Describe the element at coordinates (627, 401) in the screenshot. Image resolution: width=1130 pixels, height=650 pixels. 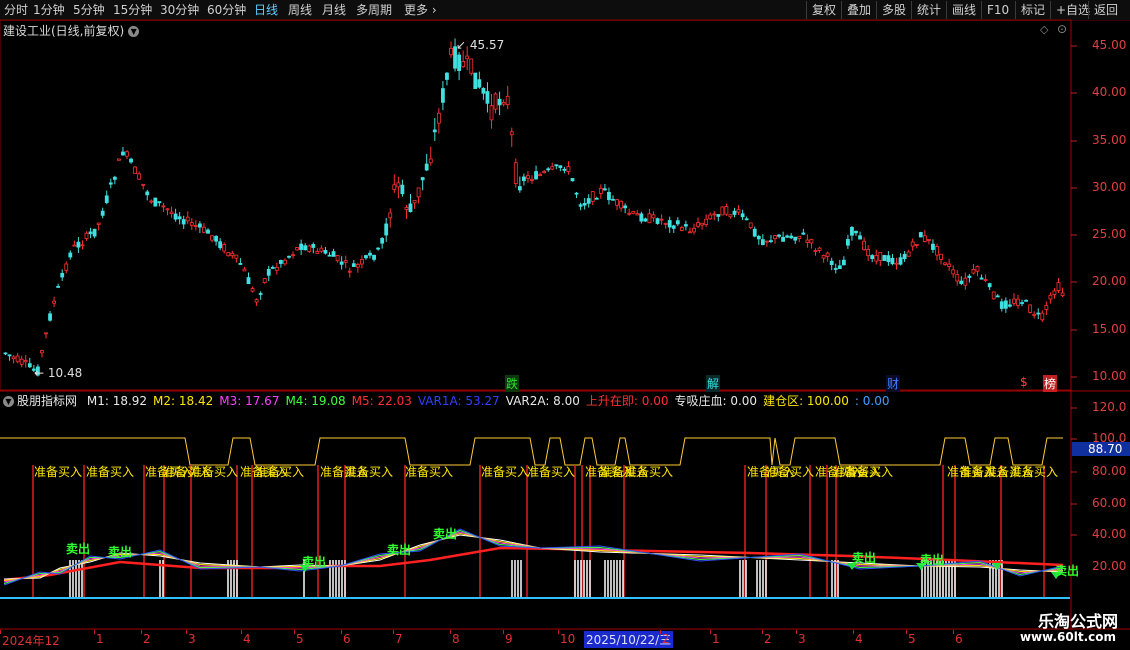
I see `indicator-value-7: 上升在即: 0.00` at that location.